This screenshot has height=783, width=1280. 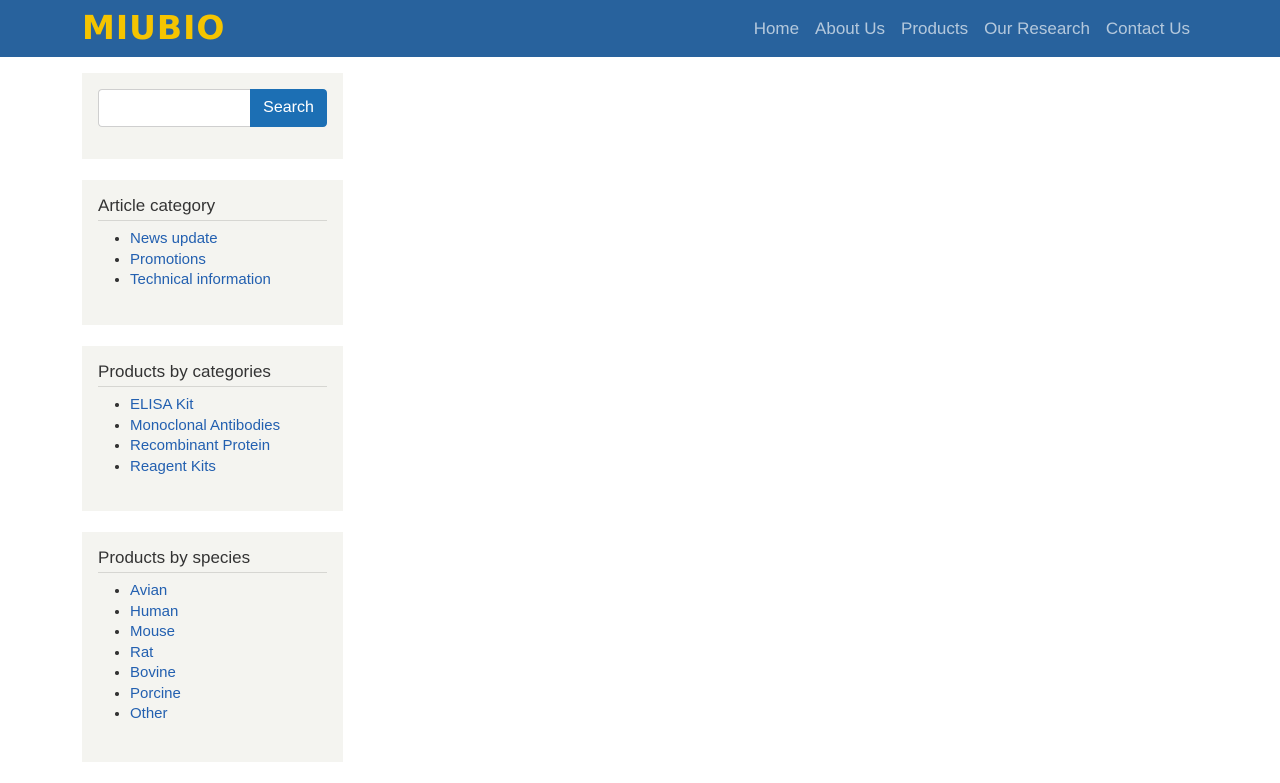 What do you see at coordinates (174, 238) in the screenshot?
I see `article-category-link-news-update: News update` at bounding box center [174, 238].